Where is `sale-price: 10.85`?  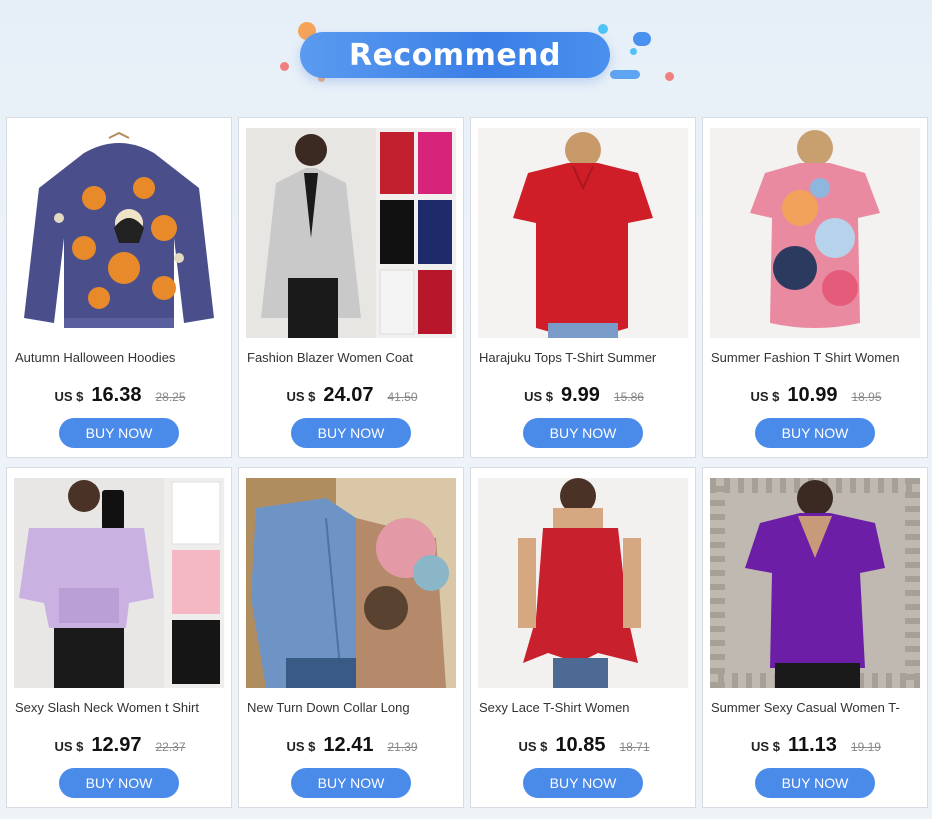
sale-price: 10.85 is located at coordinates (580, 745).